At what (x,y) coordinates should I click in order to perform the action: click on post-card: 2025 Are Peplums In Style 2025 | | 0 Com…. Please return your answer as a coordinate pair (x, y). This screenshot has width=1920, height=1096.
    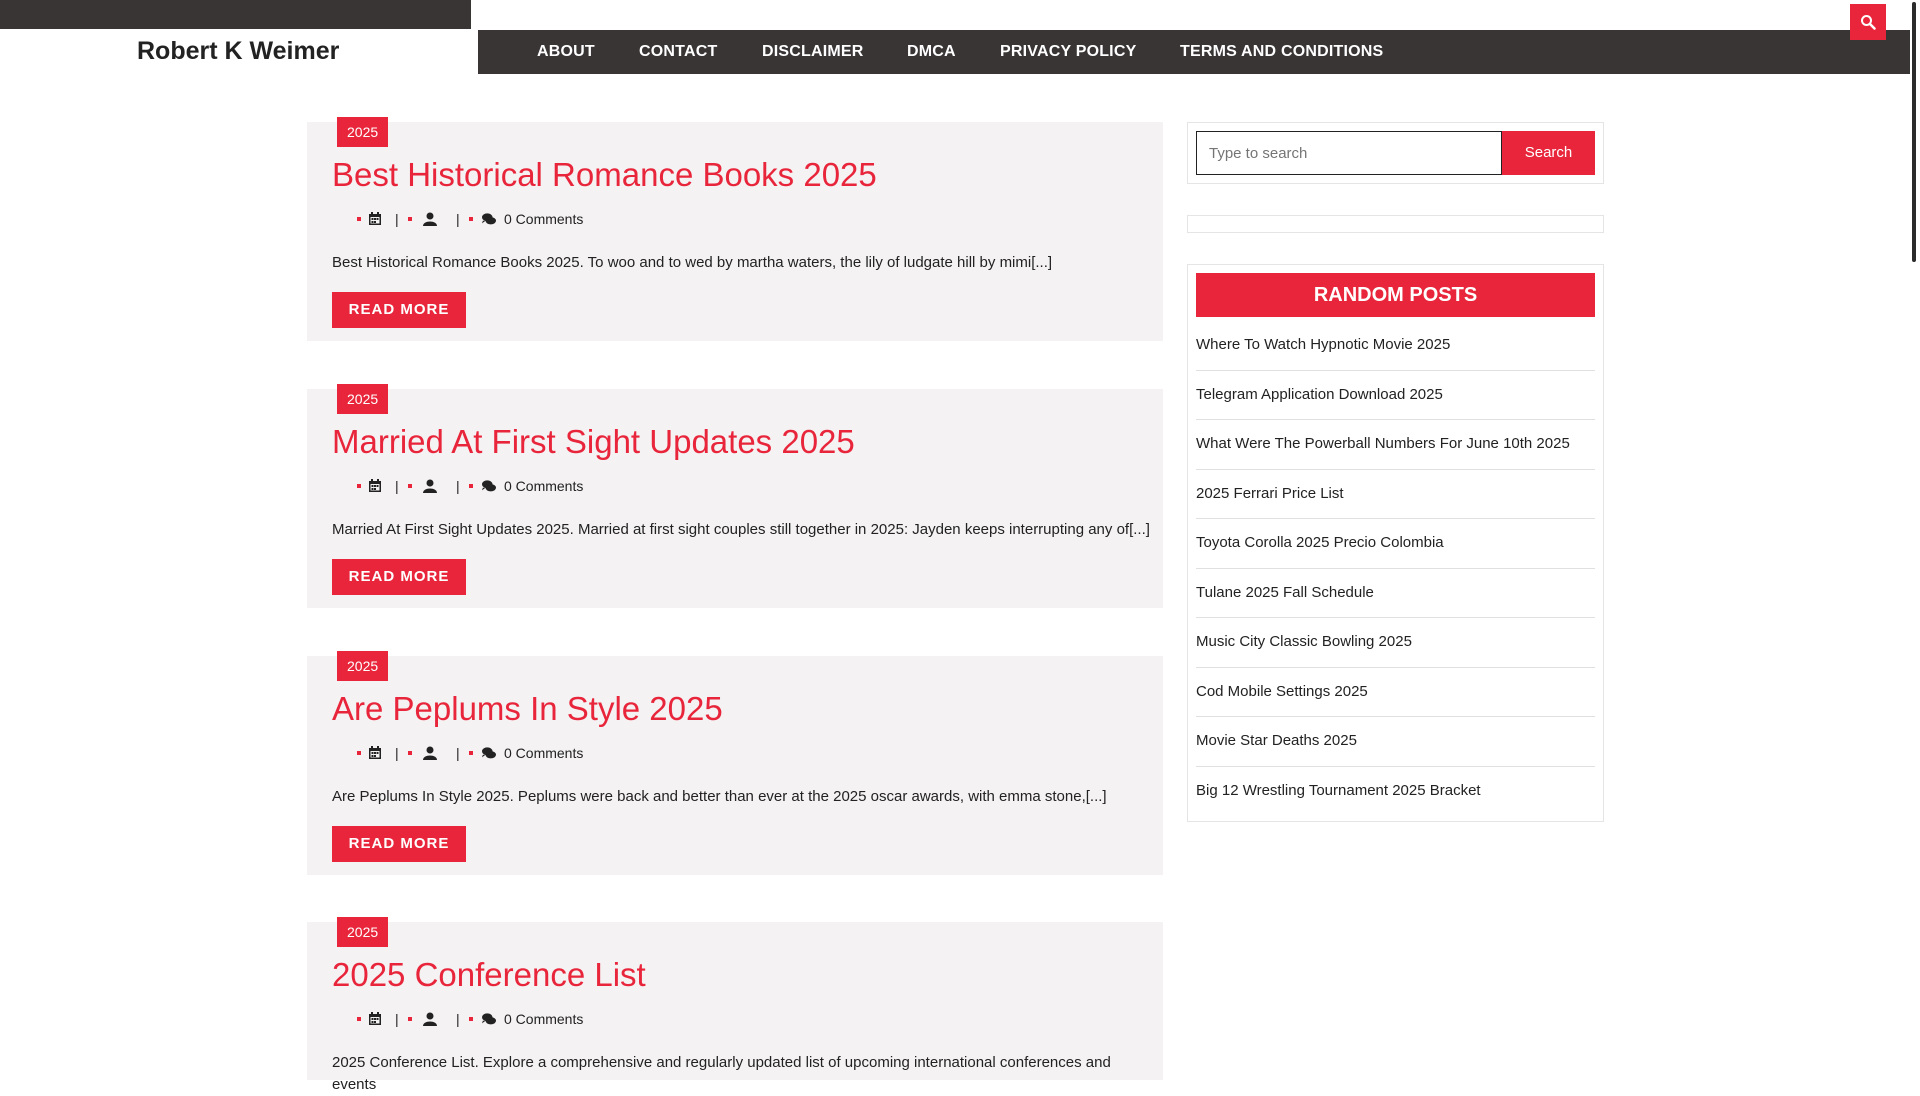
    Looking at the image, I should click on (735, 763).